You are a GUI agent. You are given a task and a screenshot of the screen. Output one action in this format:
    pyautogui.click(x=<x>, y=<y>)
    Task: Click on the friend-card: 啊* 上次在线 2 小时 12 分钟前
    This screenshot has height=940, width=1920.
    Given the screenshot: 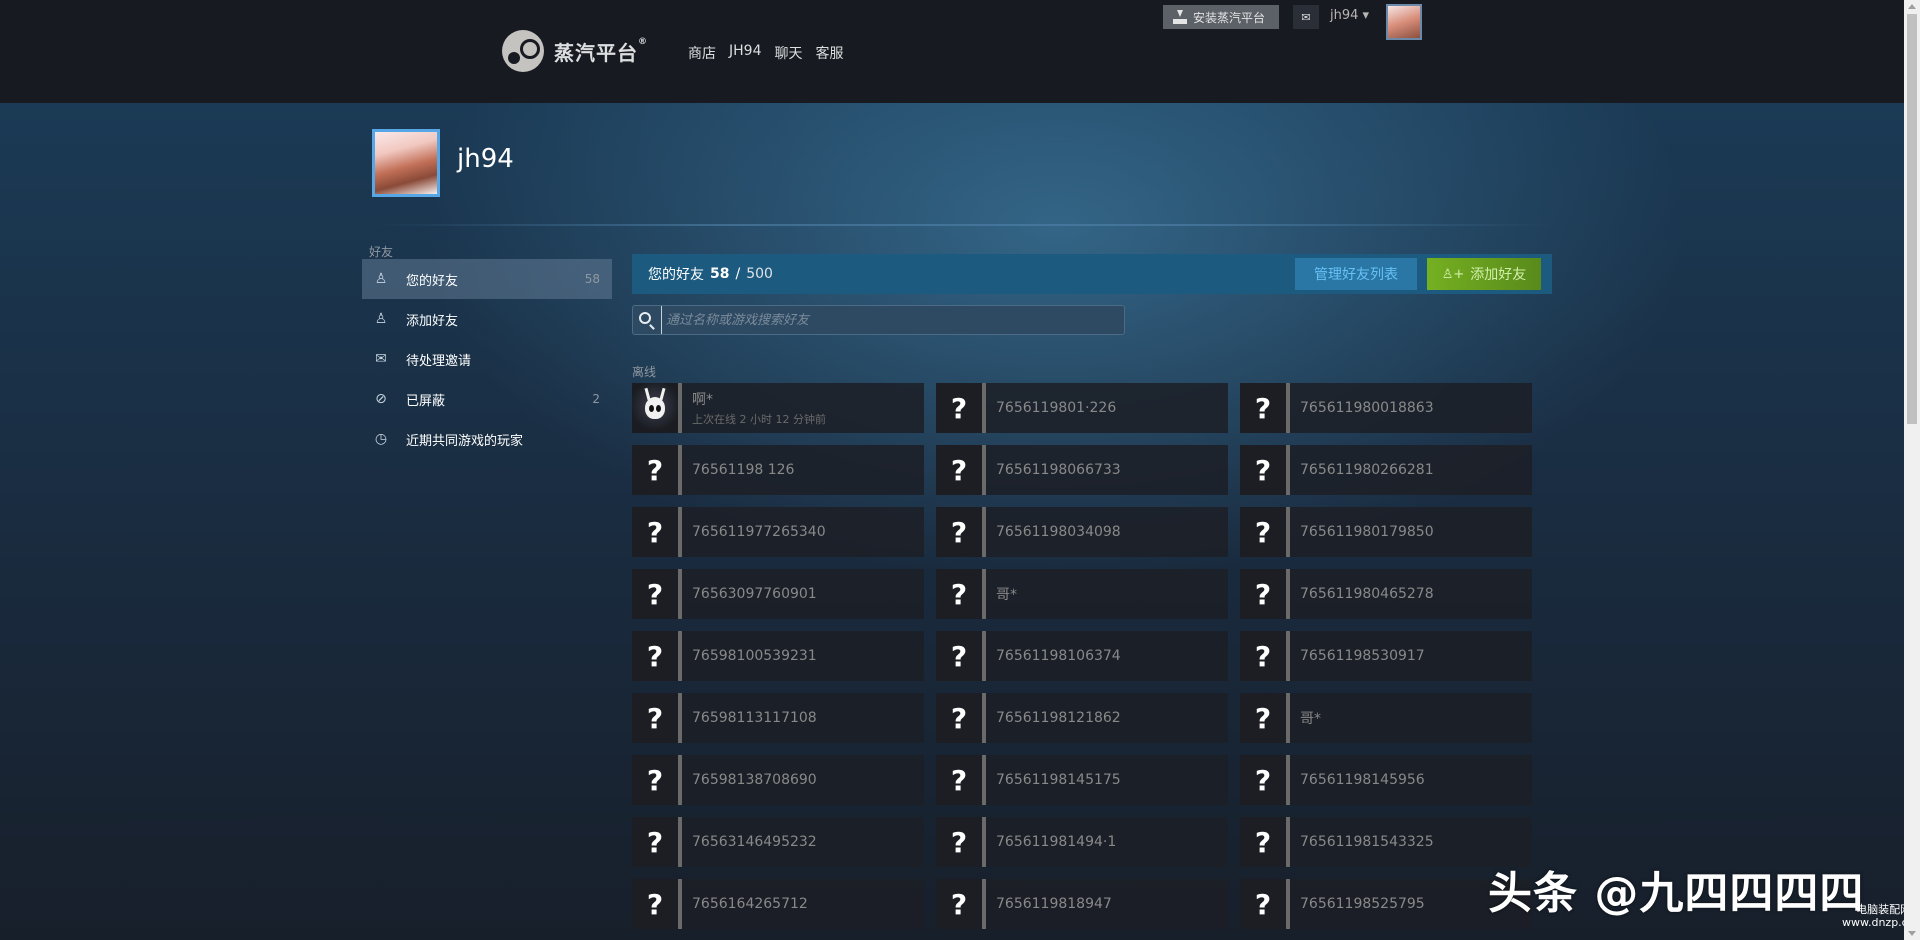 What is the action you would take?
    pyautogui.click(x=778, y=408)
    